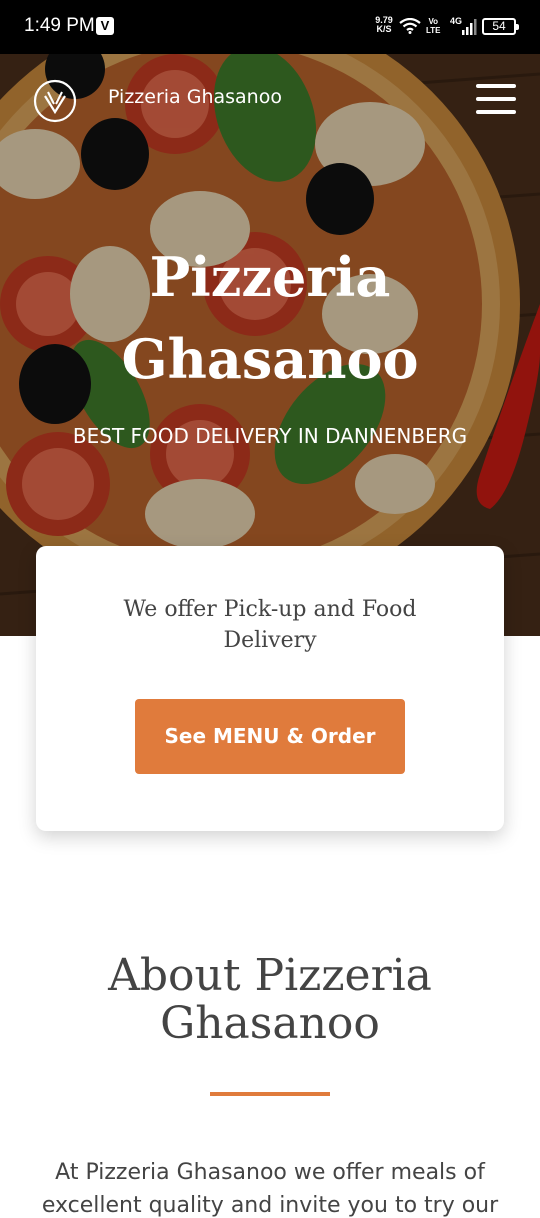  What do you see at coordinates (384, 24) in the screenshot?
I see `network-speed: 9.79 K/S` at bounding box center [384, 24].